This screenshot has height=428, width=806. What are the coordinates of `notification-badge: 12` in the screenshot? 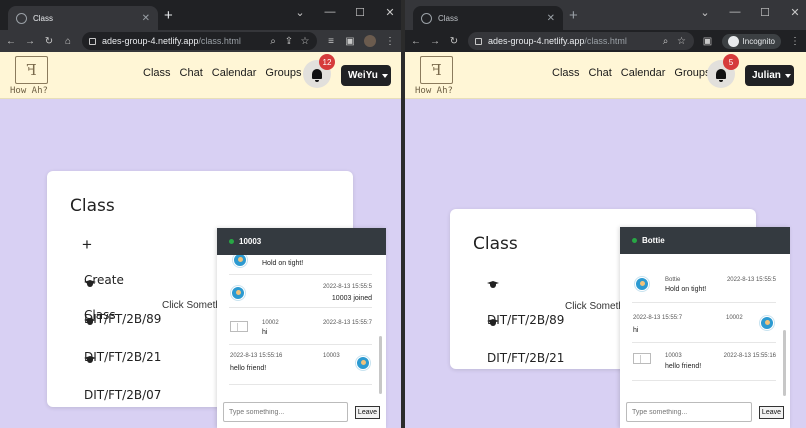 It's located at (327, 62).